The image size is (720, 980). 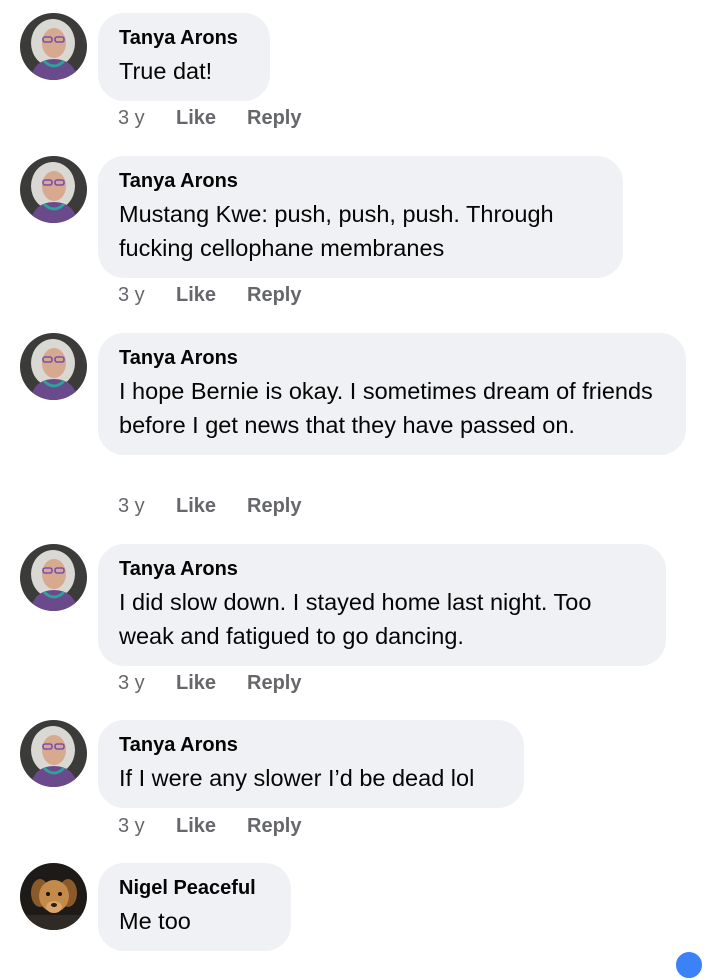 I want to click on reaction-icon, so click(x=689, y=965).